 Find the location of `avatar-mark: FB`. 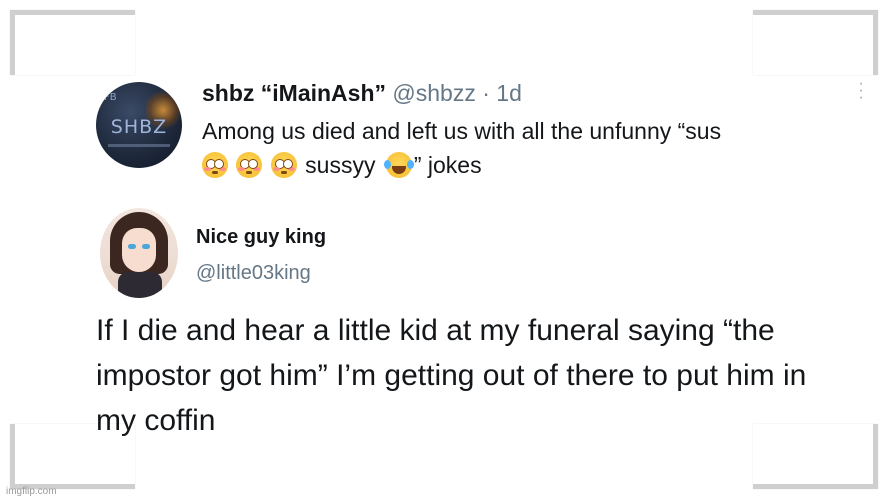

avatar-mark: FB is located at coordinates (110, 97).